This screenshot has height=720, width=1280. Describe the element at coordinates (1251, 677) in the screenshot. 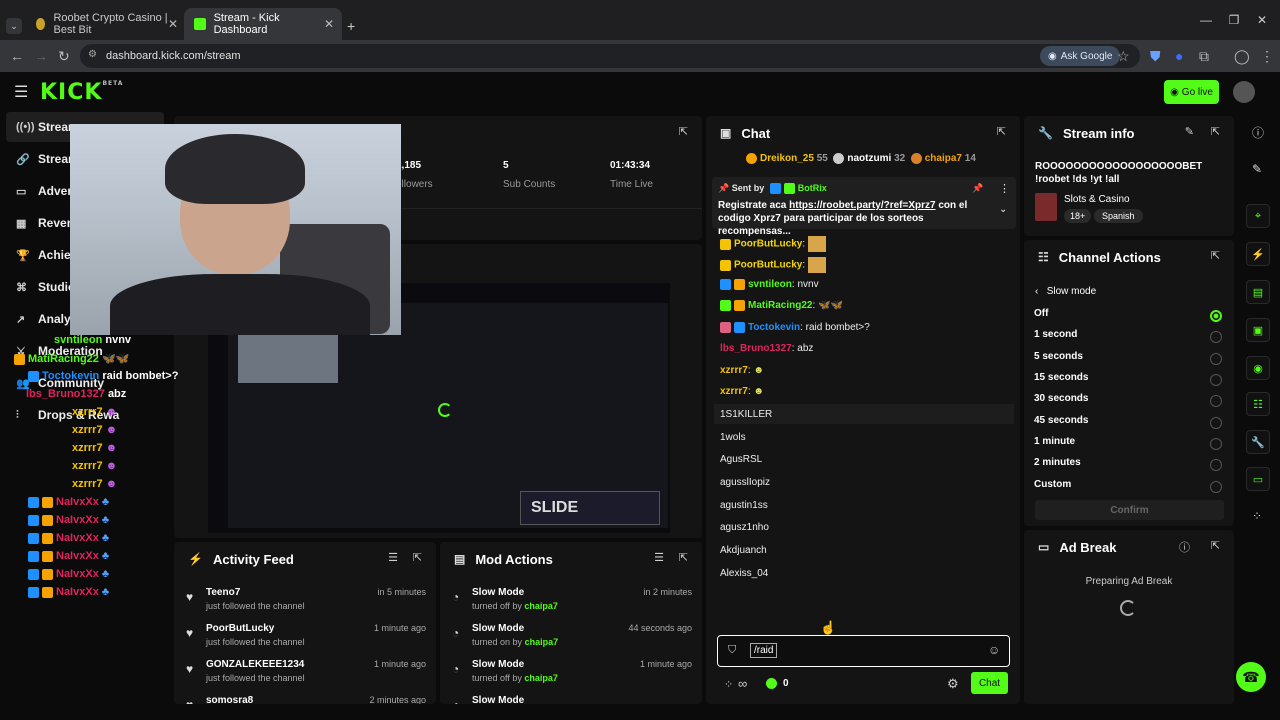

I see `support-button: ☎` at that location.